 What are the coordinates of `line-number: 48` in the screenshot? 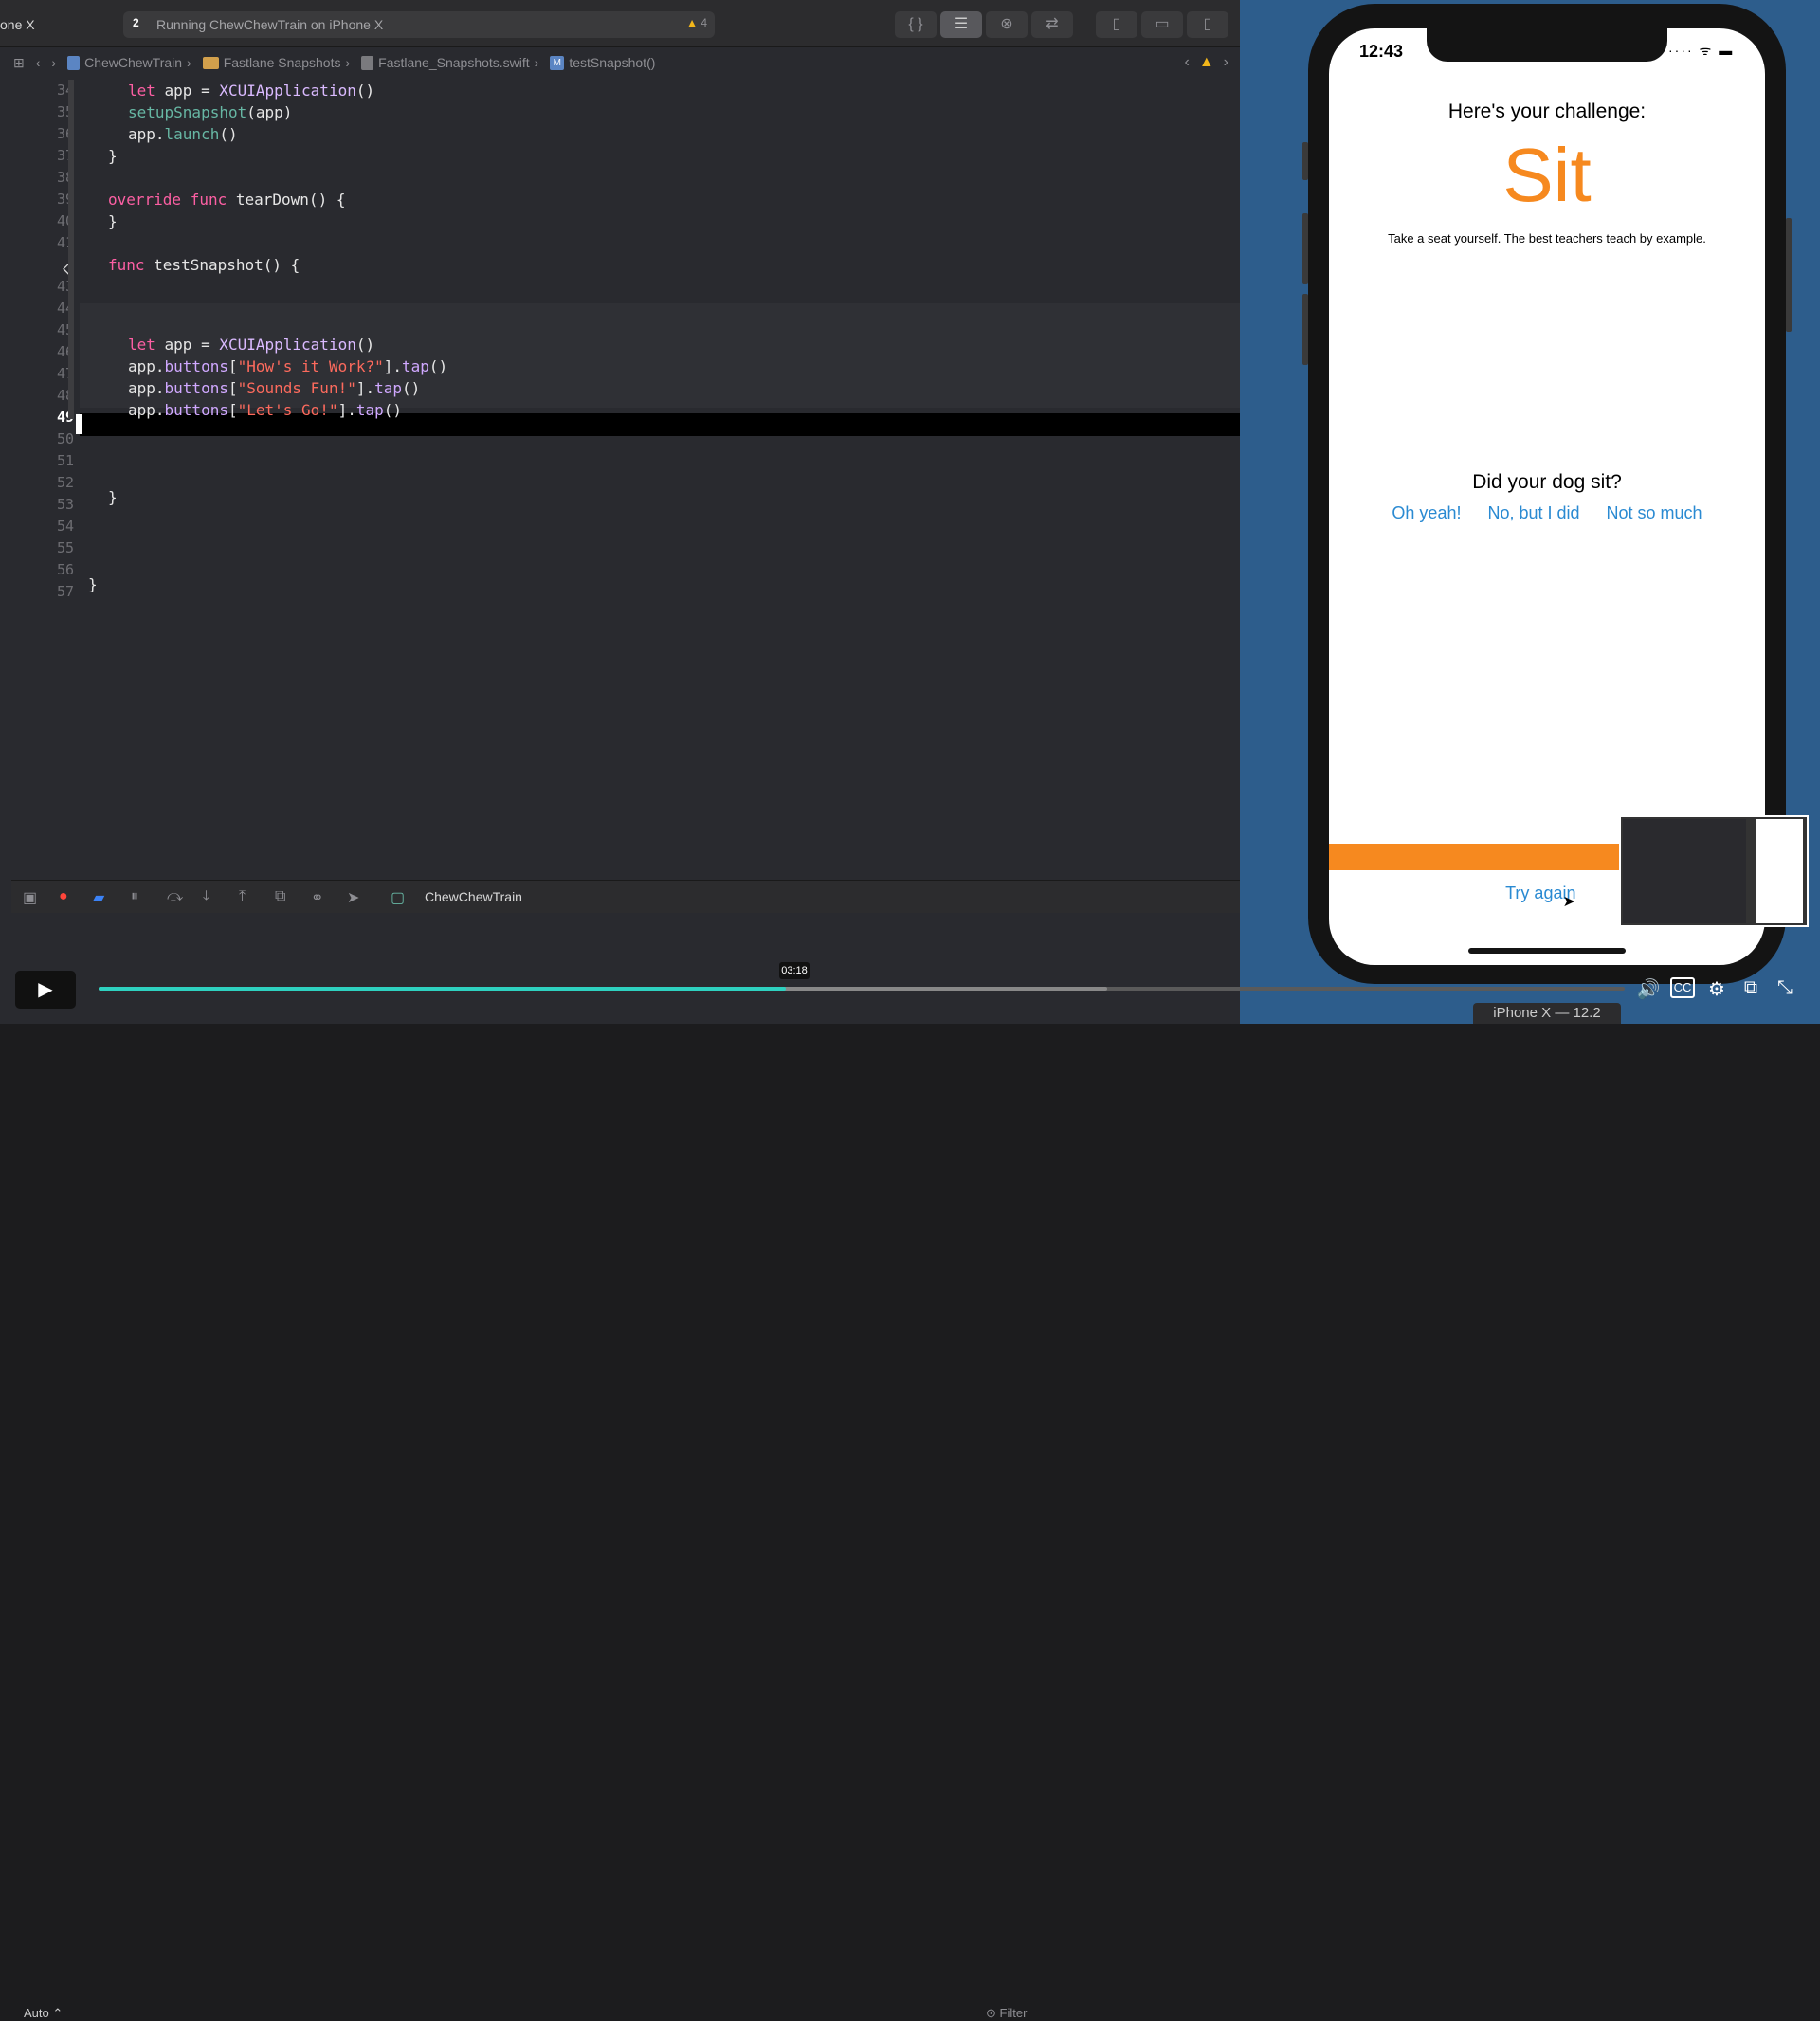 It's located at (65, 395).